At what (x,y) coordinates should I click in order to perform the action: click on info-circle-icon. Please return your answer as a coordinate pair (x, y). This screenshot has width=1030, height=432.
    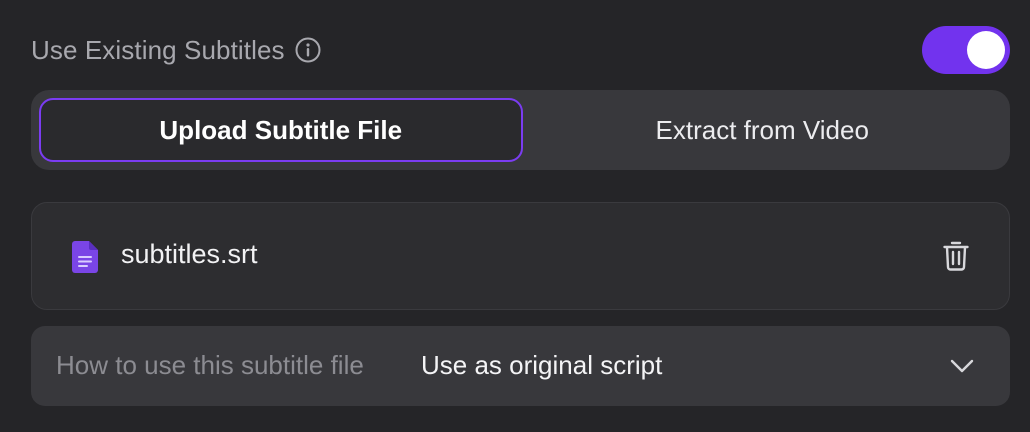
    Looking at the image, I should click on (308, 50).